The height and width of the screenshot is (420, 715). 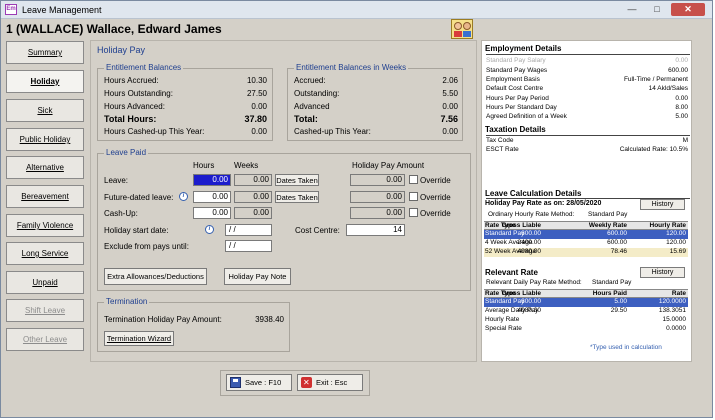 I want to click on rate-as-on-label: Holiday Pay Rate as on: 28/05/2020, so click(x=543, y=203).